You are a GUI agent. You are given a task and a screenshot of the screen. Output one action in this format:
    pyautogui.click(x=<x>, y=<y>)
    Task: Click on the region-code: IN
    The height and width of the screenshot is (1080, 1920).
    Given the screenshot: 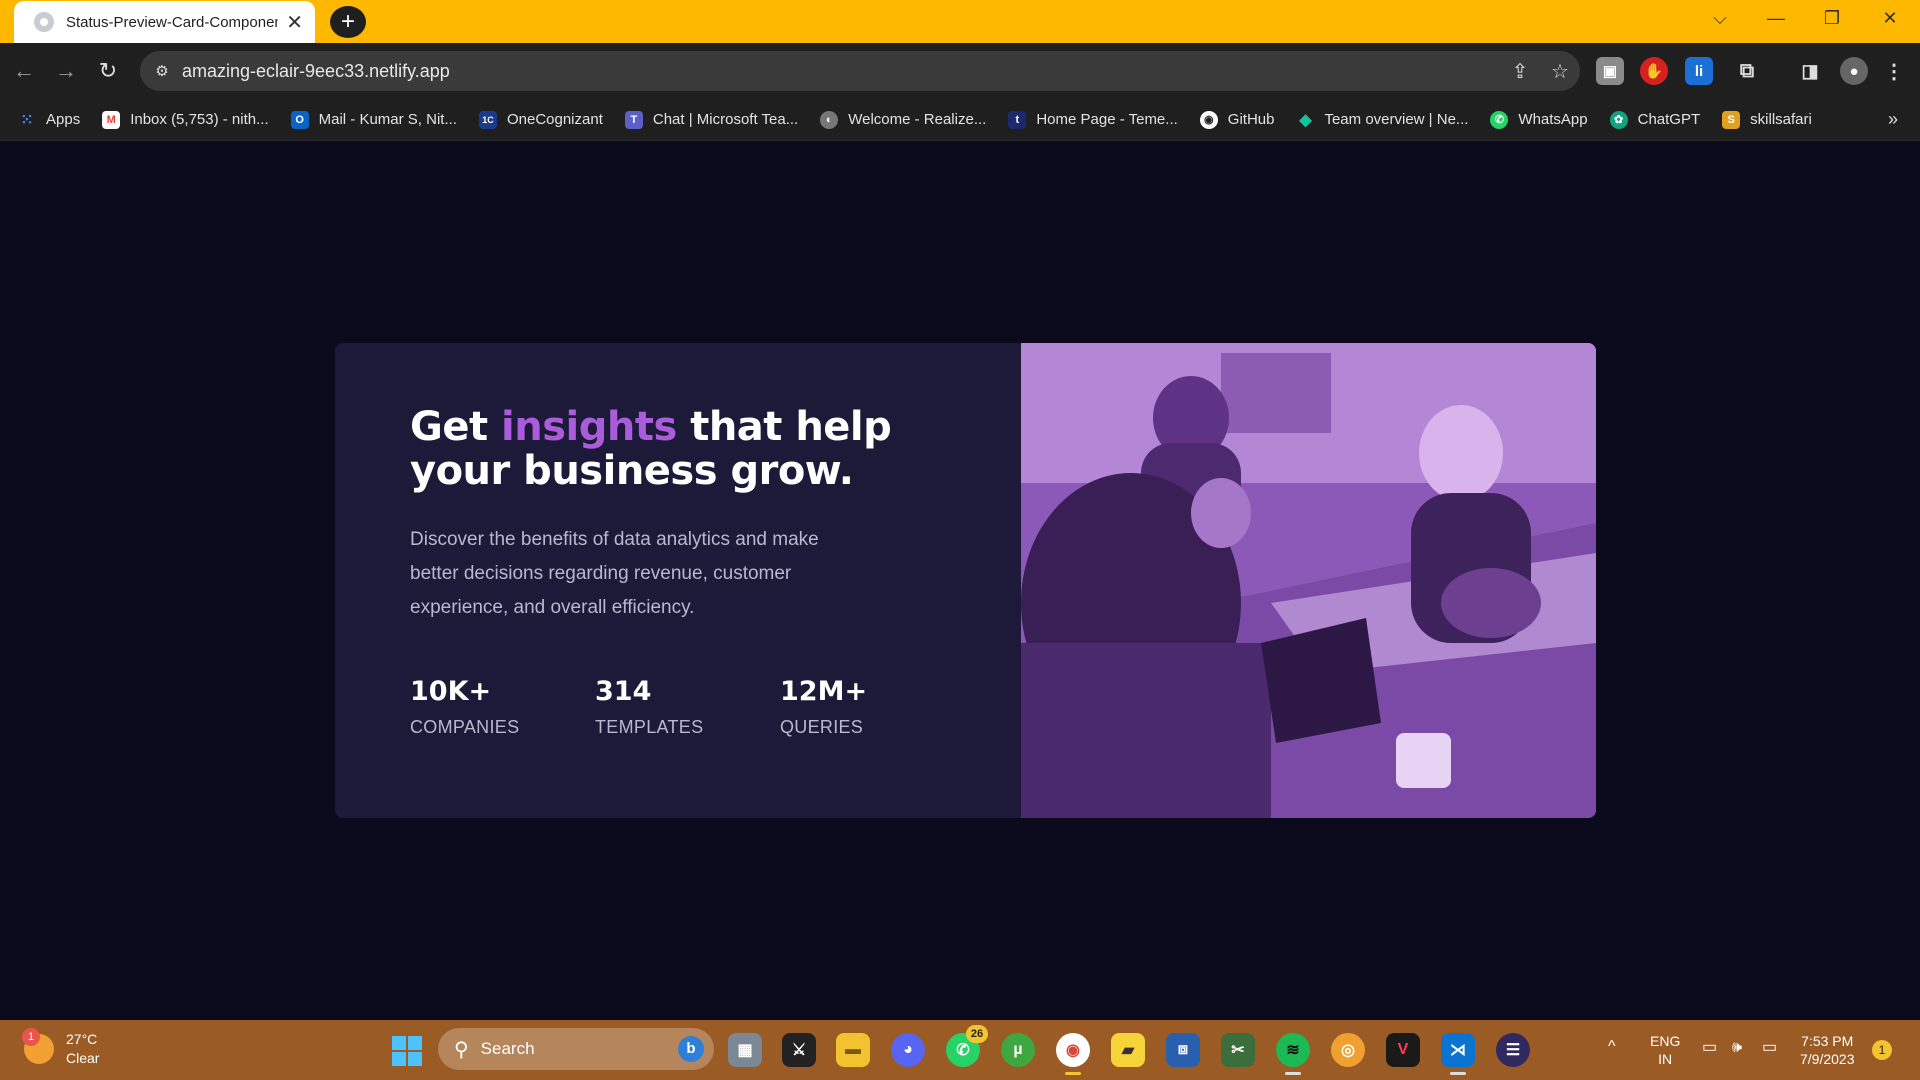 What is the action you would take?
    pyautogui.click(x=1665, y=1059)
    